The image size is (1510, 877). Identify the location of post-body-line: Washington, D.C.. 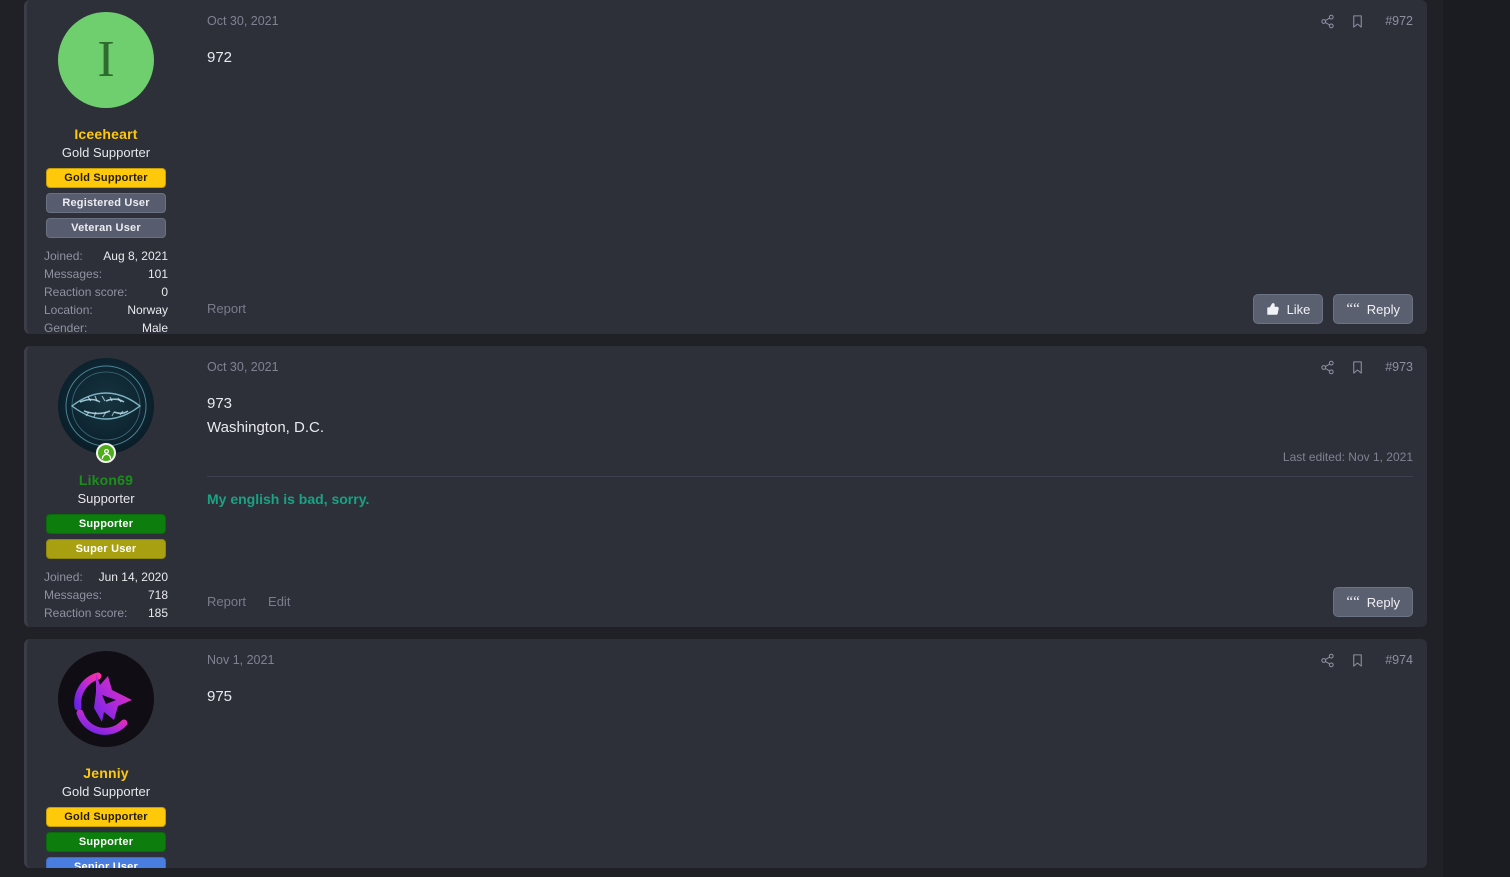
(265, 427).